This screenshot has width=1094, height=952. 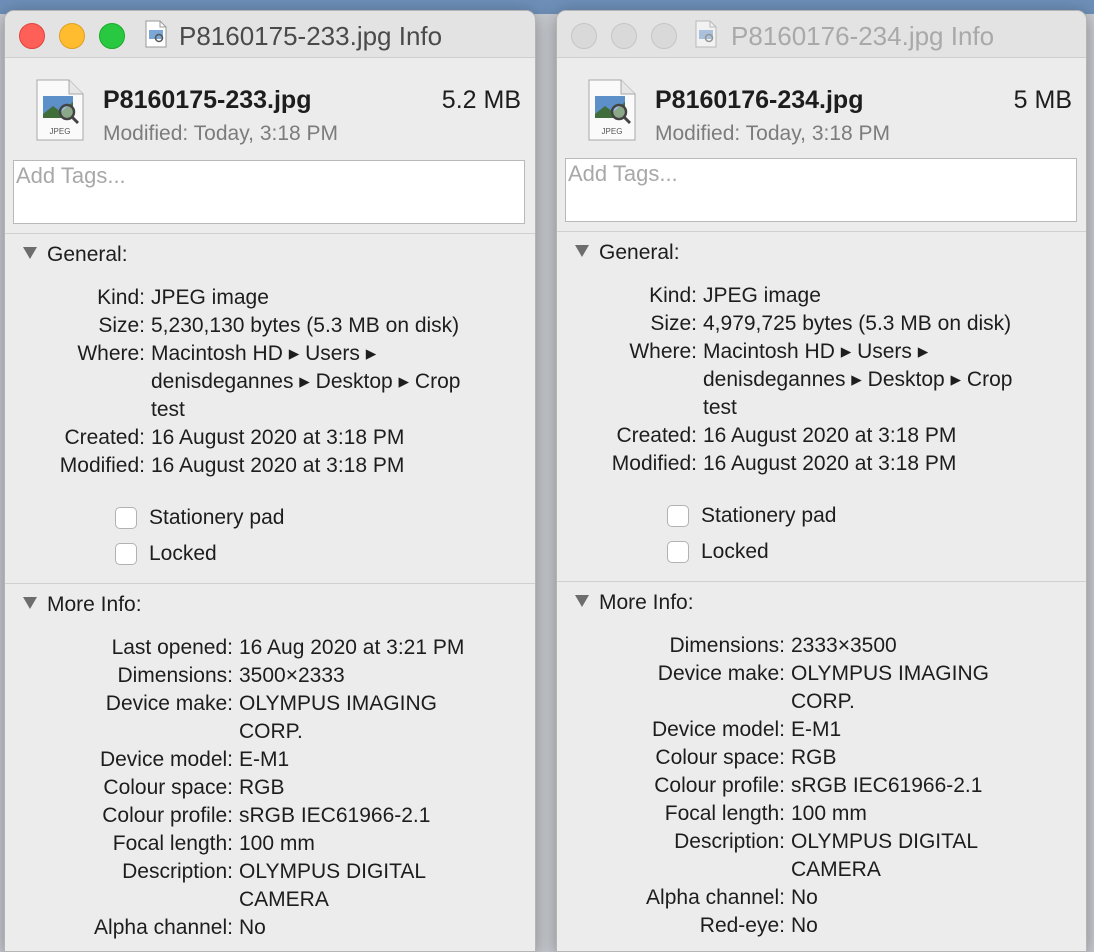 I want to click on info-row: Focal length: 100 mm, so click(x=821, y=814).